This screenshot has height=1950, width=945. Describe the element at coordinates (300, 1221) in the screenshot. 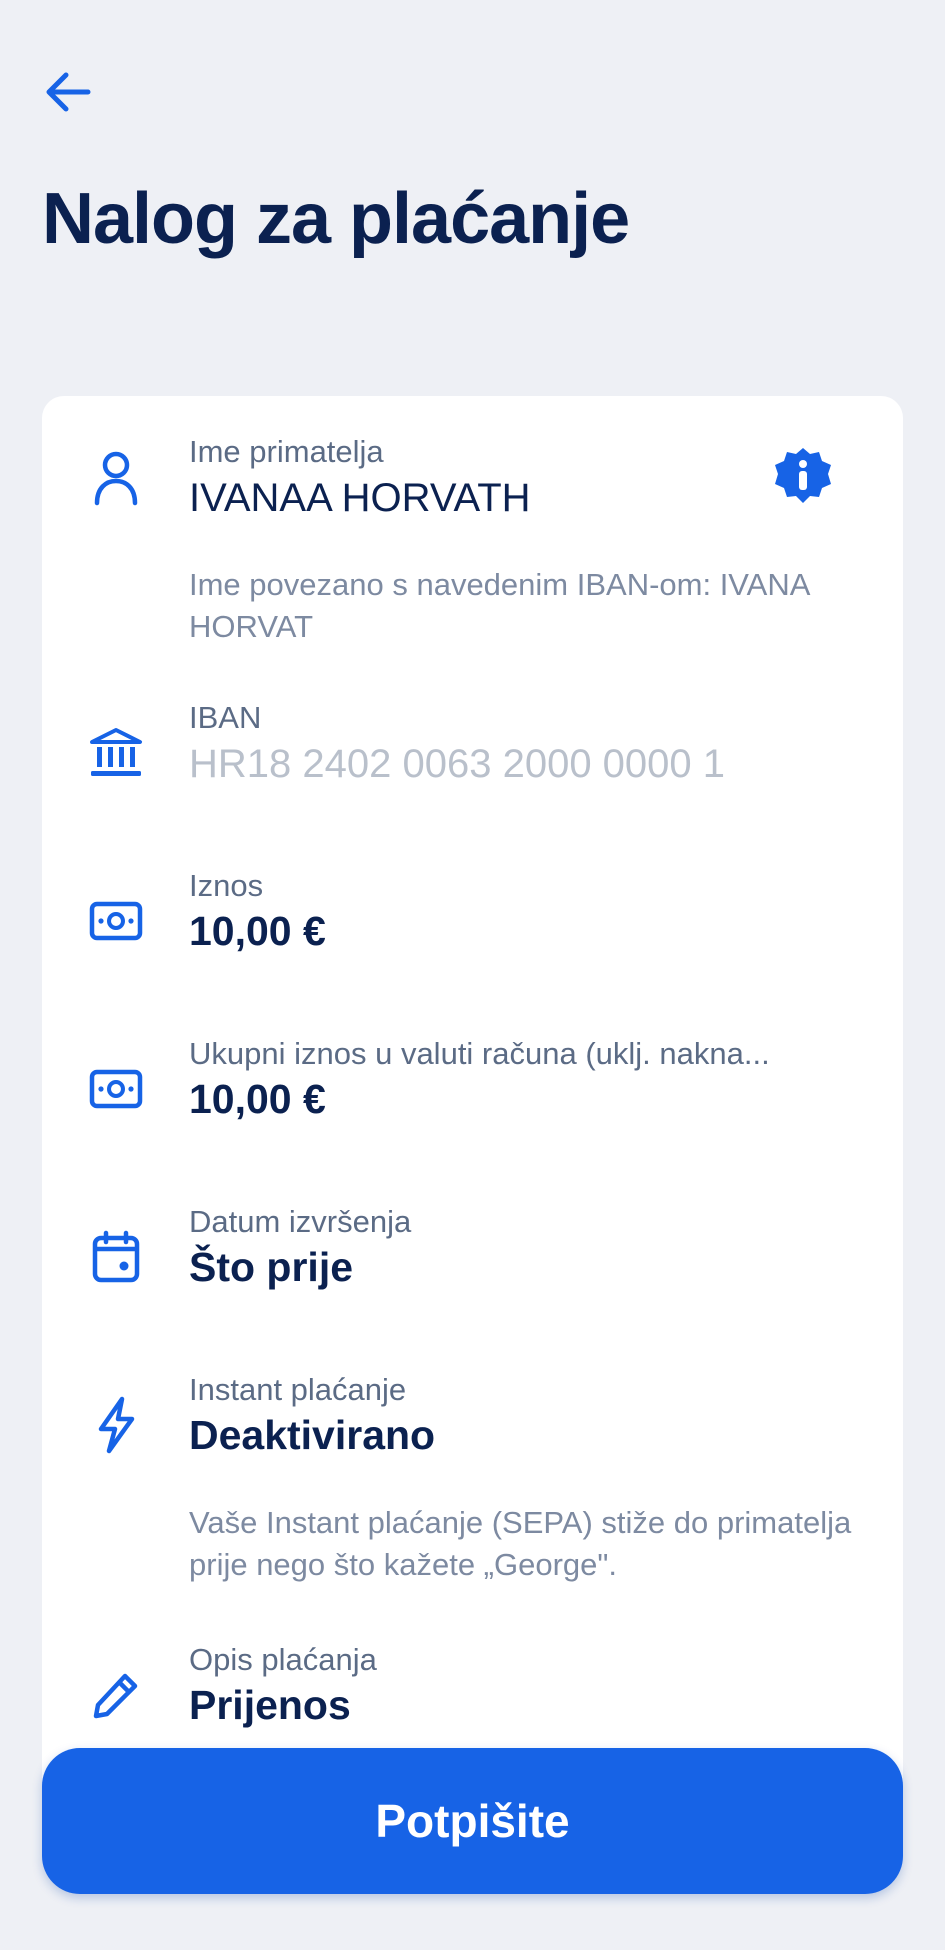

I see `execution-date-label: Datum izvršenja` at that location.